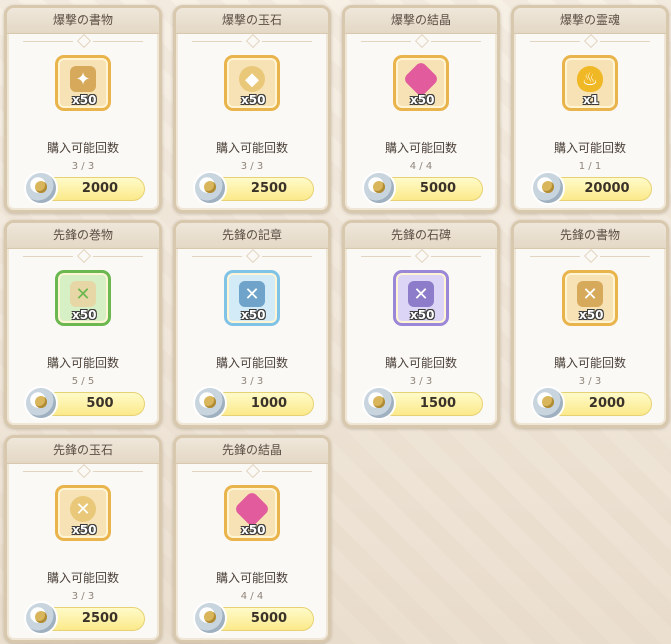  I want to click on shop-card-item: 爆撃の書物 ✦ x50 購入可能回数 3 / 3 2000, so click(83, 109).